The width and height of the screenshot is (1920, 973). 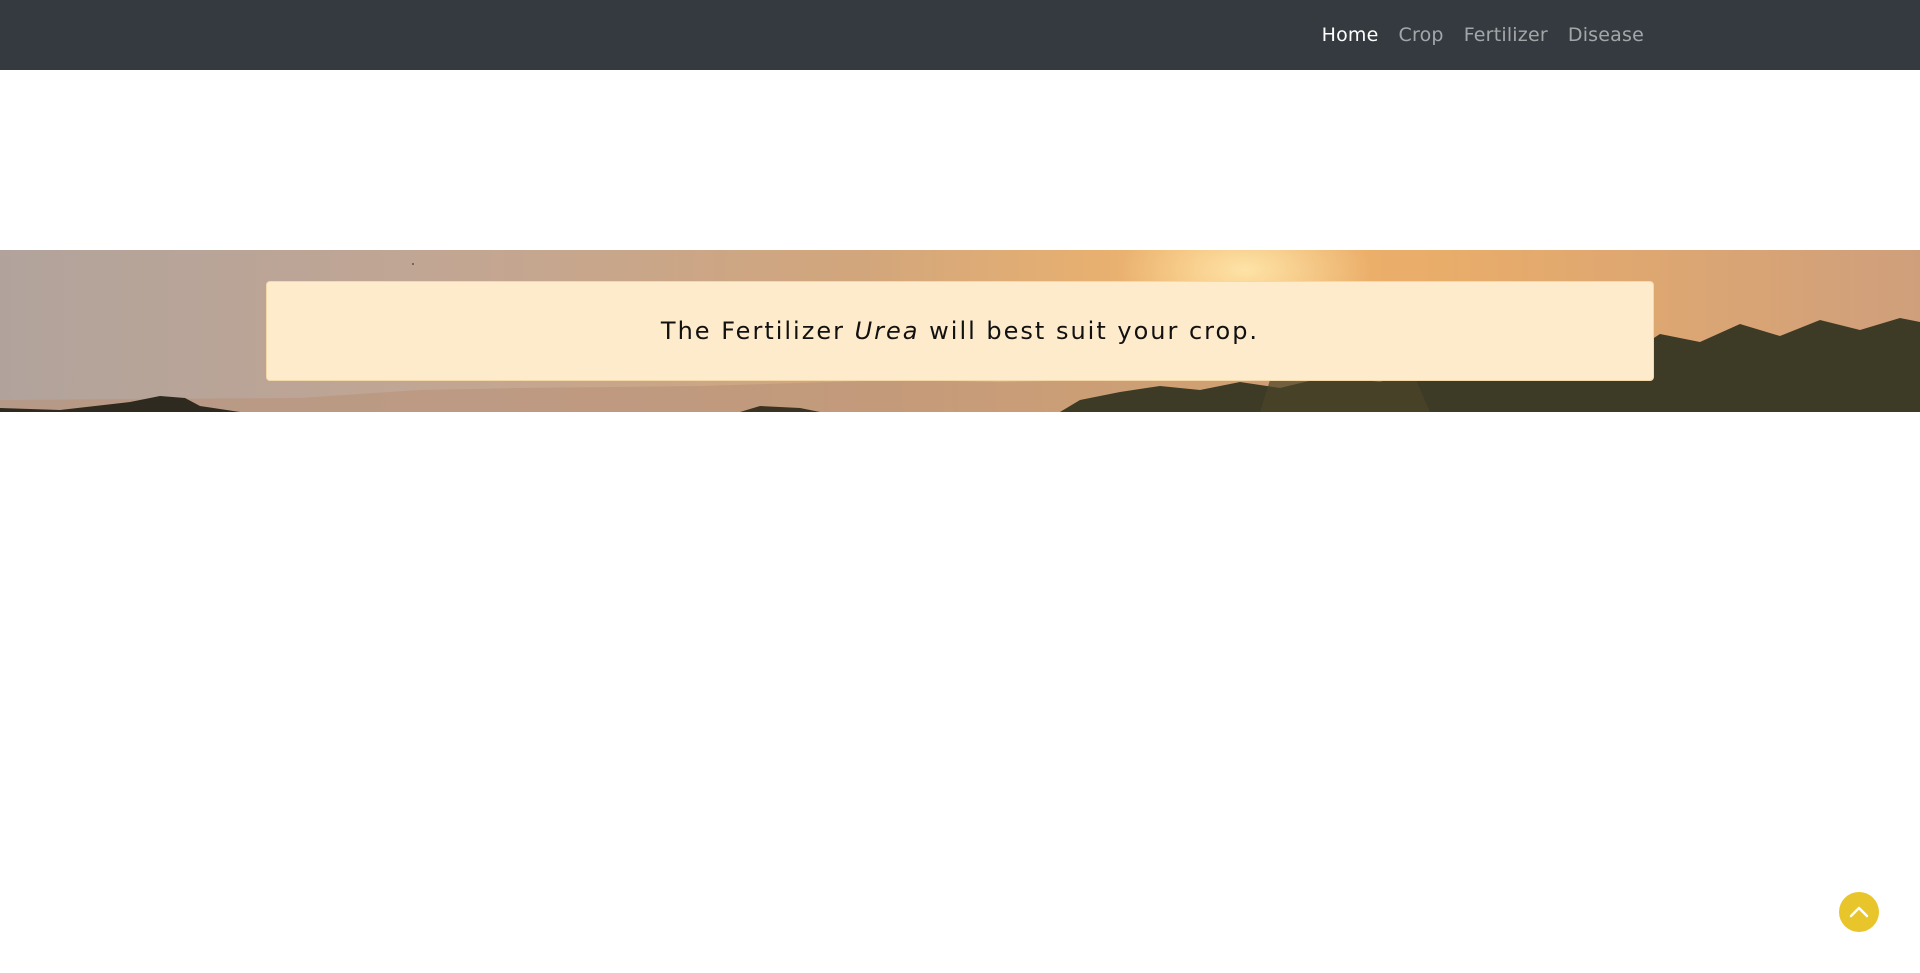 I want to click on top-navbar: Home Crop Fertilizer Disease, so click(x=960, y=35).